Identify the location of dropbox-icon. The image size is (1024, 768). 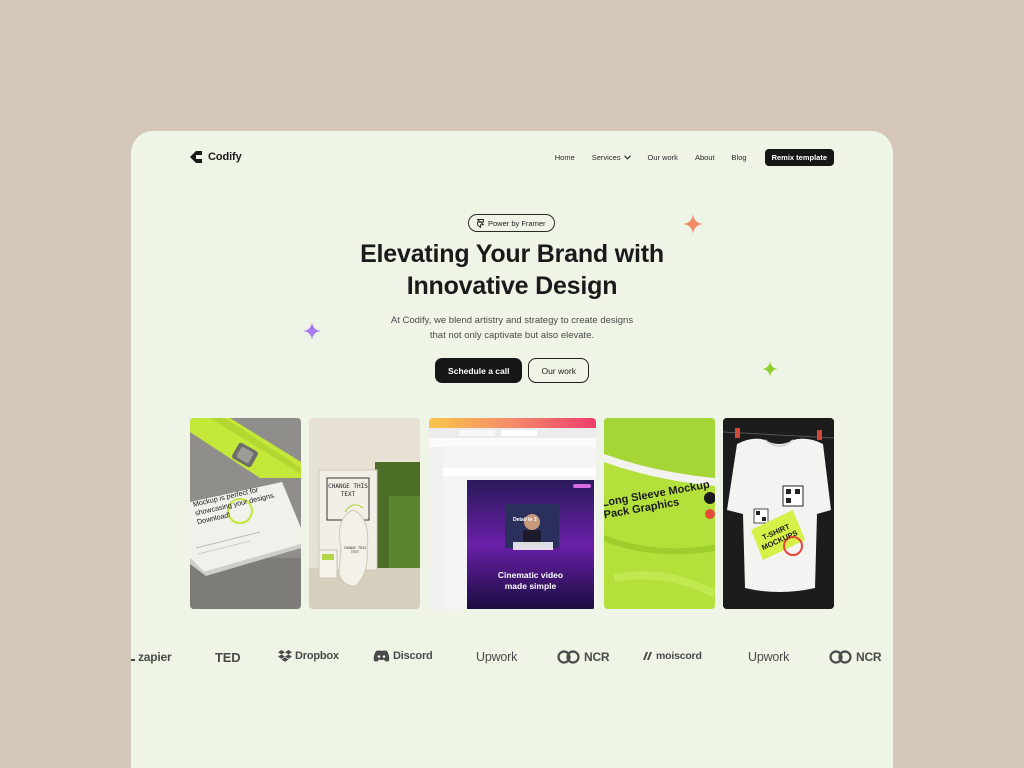
(285, 656).